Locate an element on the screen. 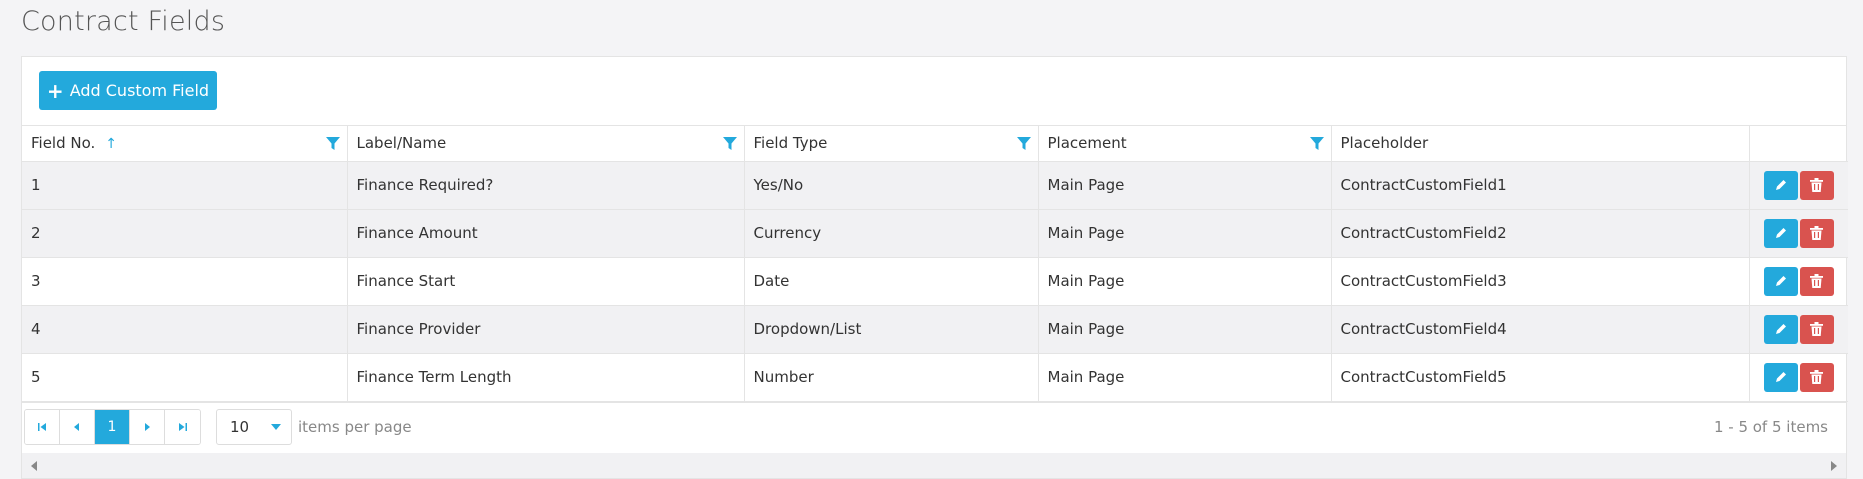 Image resolution: width=1863 pixels, height=479 pixels. cell-placeholder: ContractCustomField4 is located at coordinates (1540, 329).